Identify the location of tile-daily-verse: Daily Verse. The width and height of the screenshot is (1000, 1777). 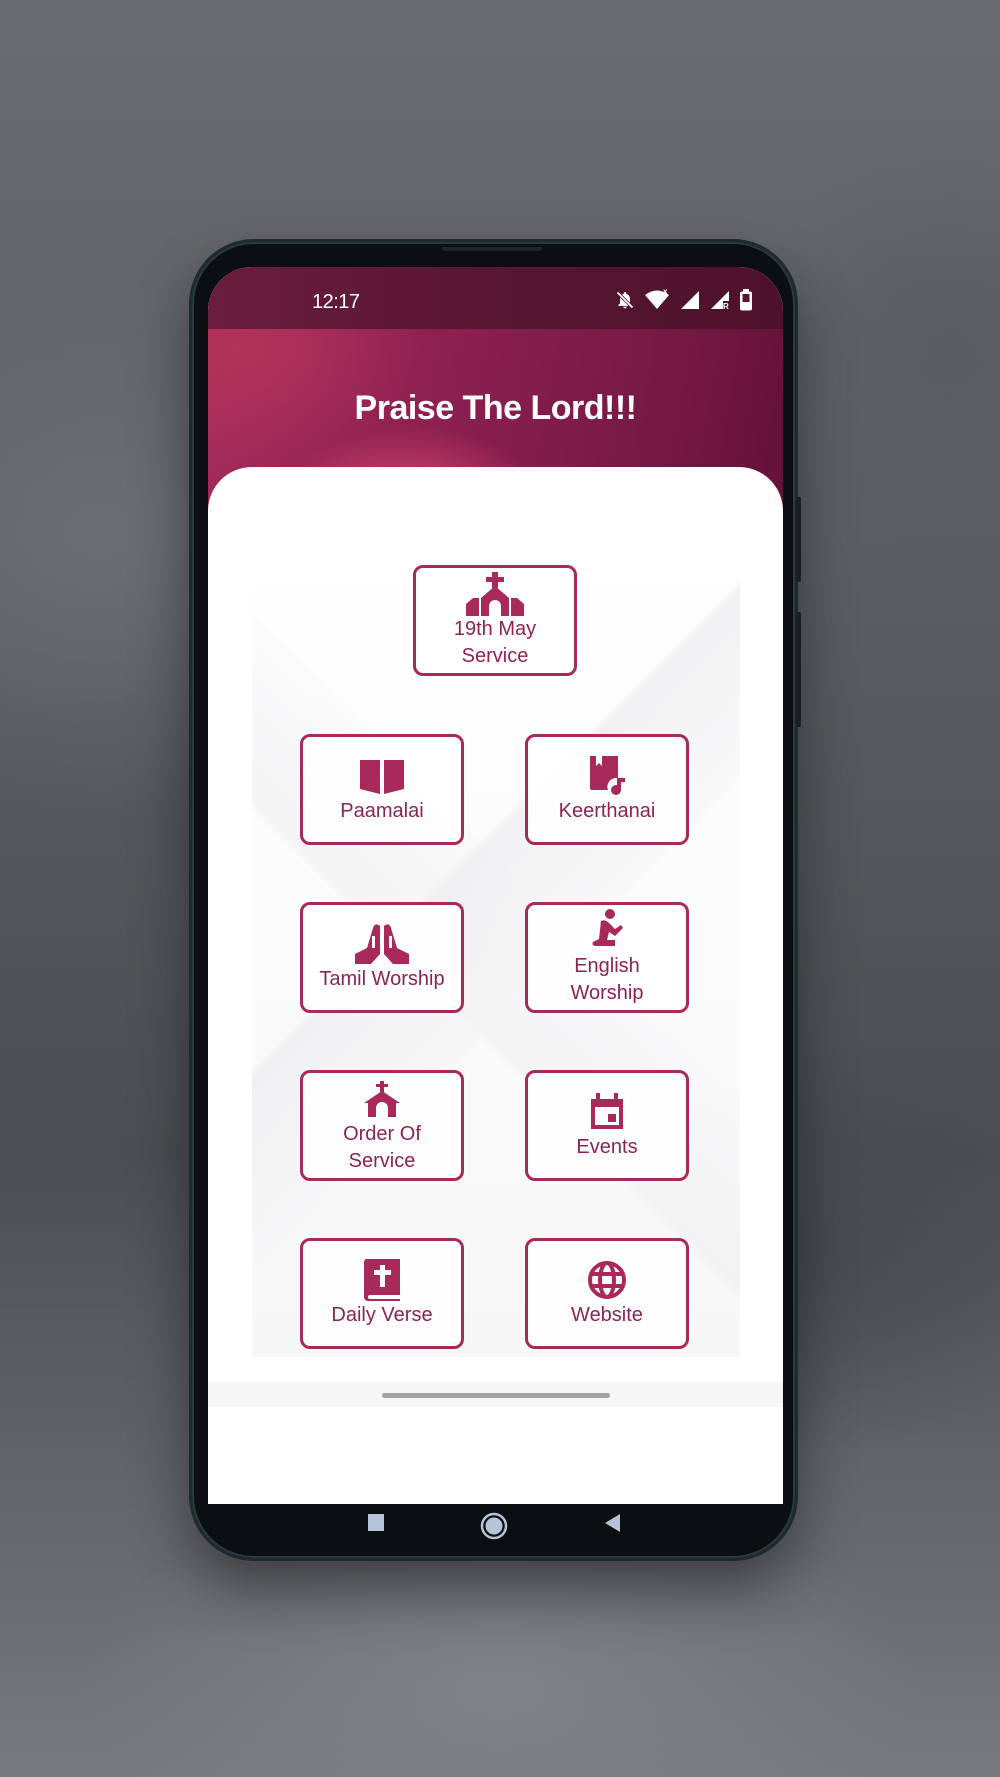
(382, 1293).